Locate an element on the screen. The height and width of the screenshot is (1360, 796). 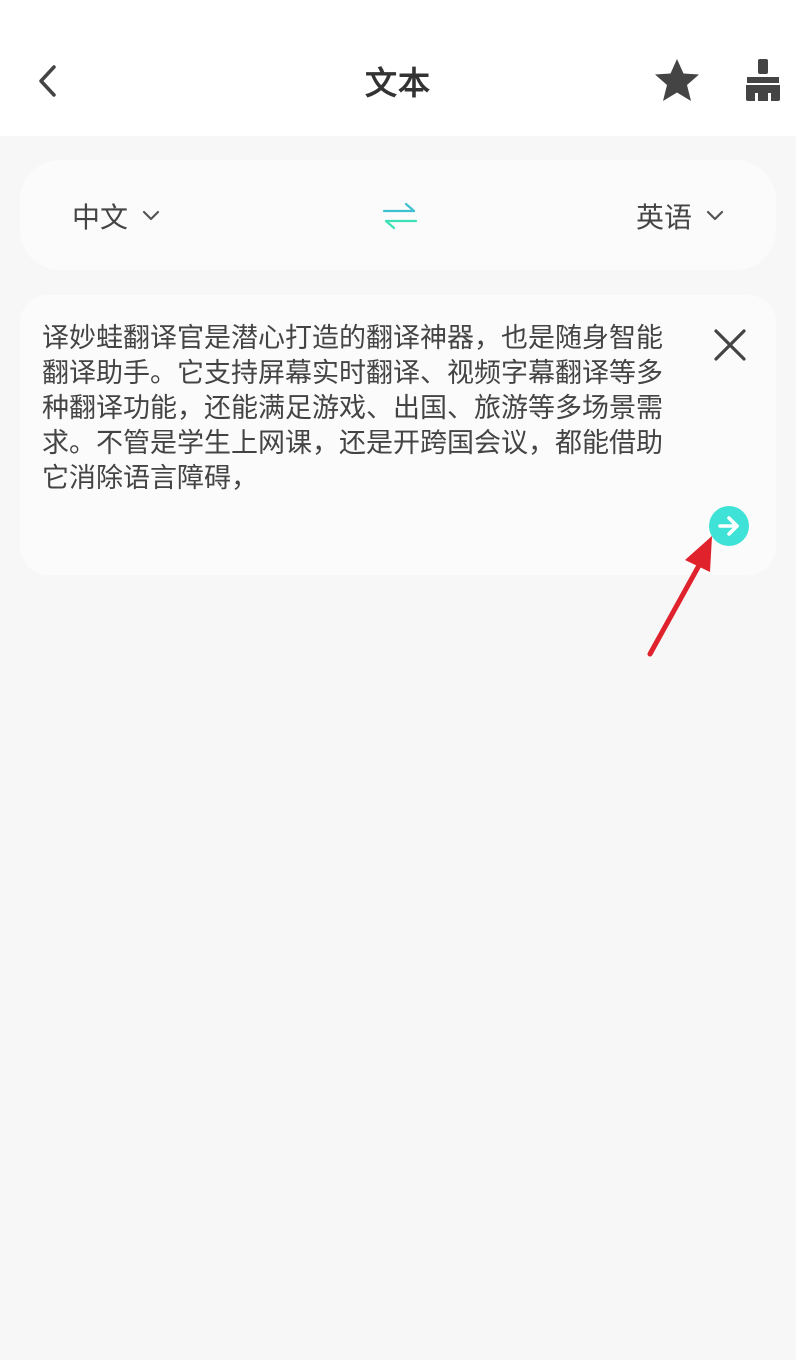
swap-arrows-icon is located at coordinates (400, 216).